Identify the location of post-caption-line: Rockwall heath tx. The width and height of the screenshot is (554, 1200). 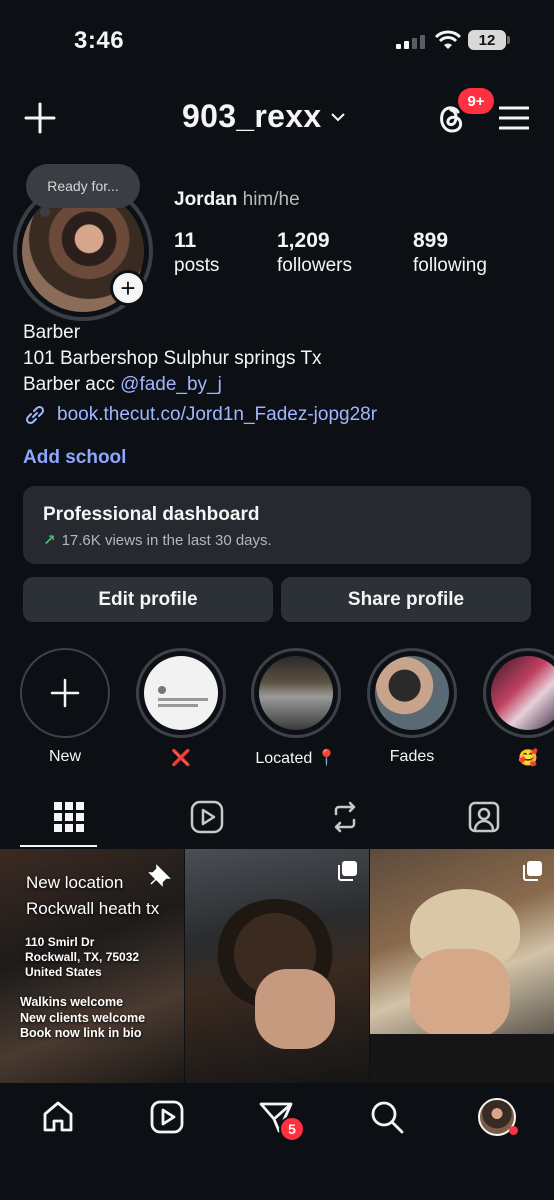
(93, 908).